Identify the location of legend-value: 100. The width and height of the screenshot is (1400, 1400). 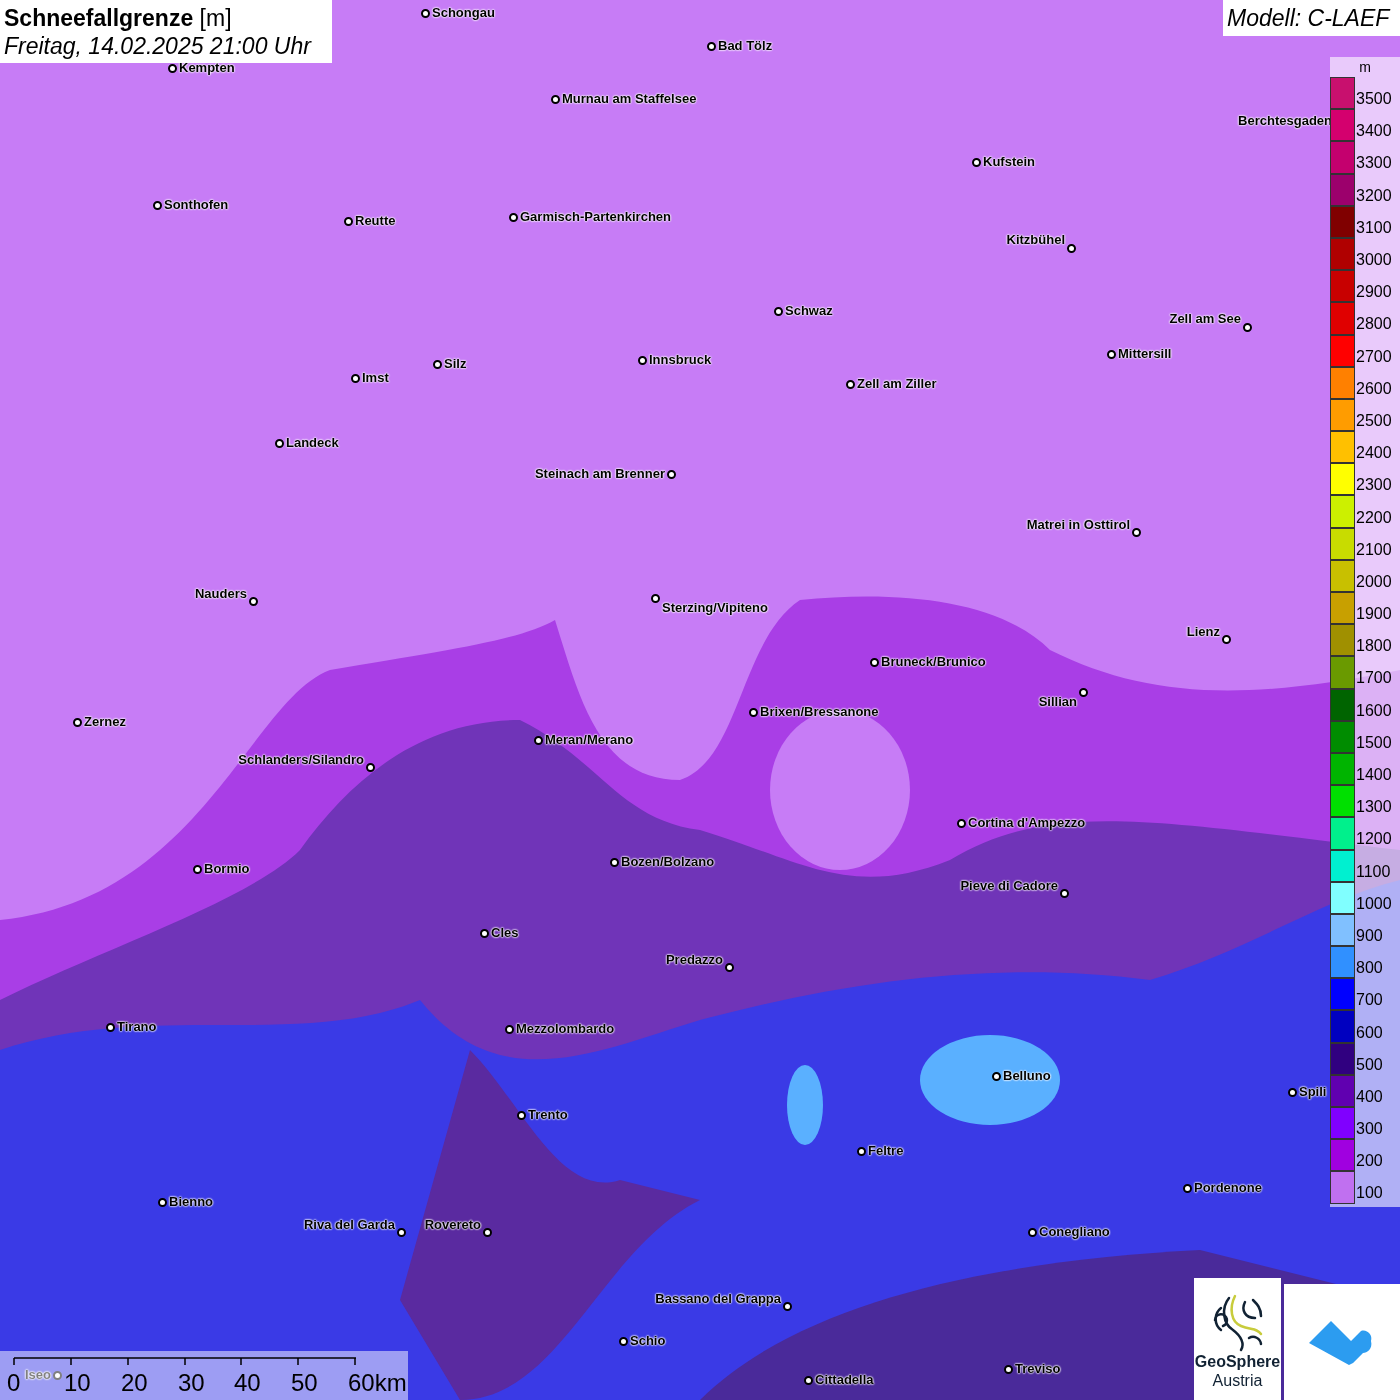
(1369, 1193).